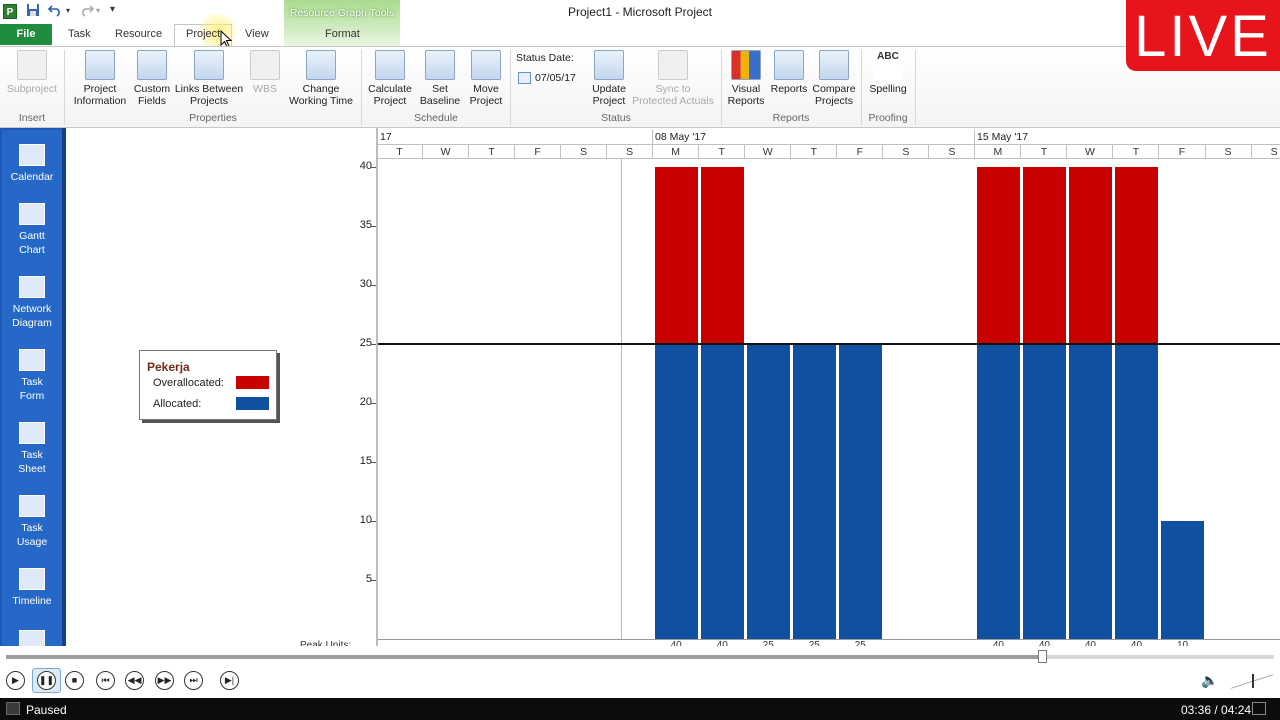 The height and width of the screenshot is (720, 1280). I want to click on change-working-time-button: Change Working Time, so click(321, 78).